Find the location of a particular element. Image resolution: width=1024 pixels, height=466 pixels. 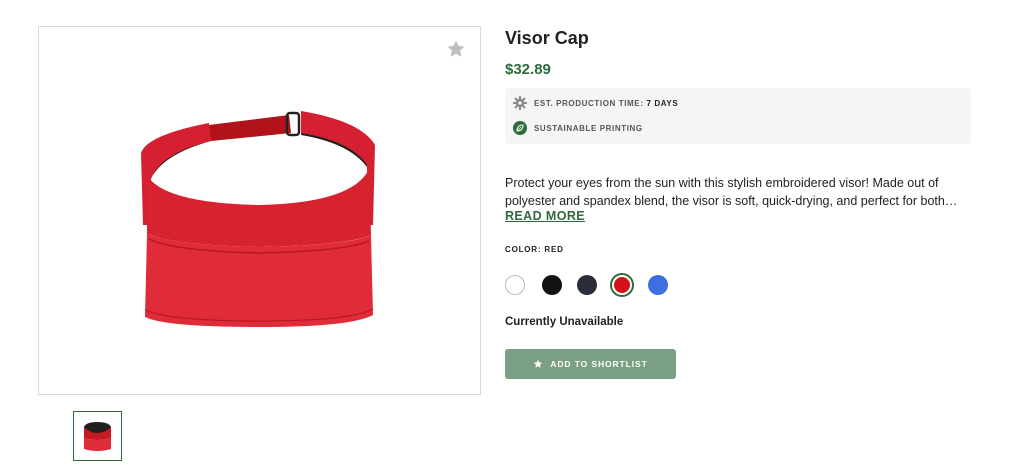

swatch-navy is located at coordinates (587, 285).